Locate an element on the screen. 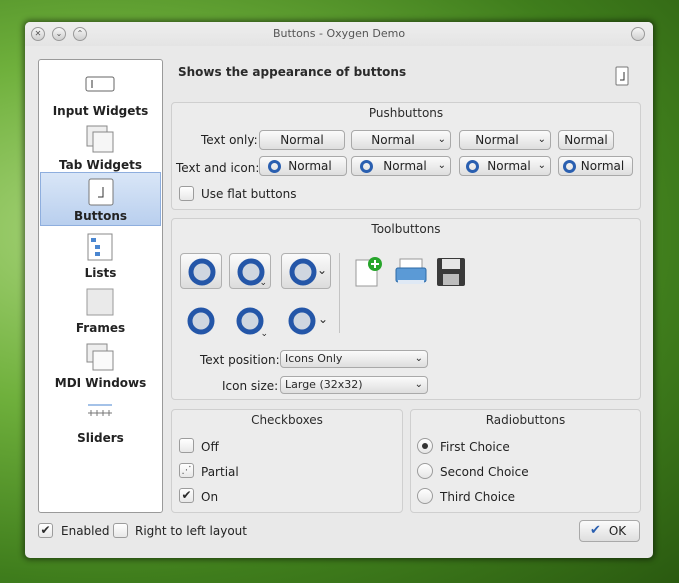  first-choice-radio is located at coordinates (425, 446).